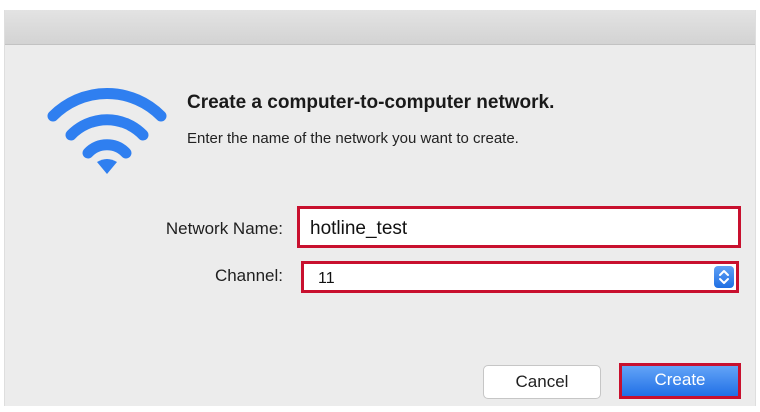  Describe the element at coordinates (520, 277) in the screenshot. I see `channel-select: 11` at that location.